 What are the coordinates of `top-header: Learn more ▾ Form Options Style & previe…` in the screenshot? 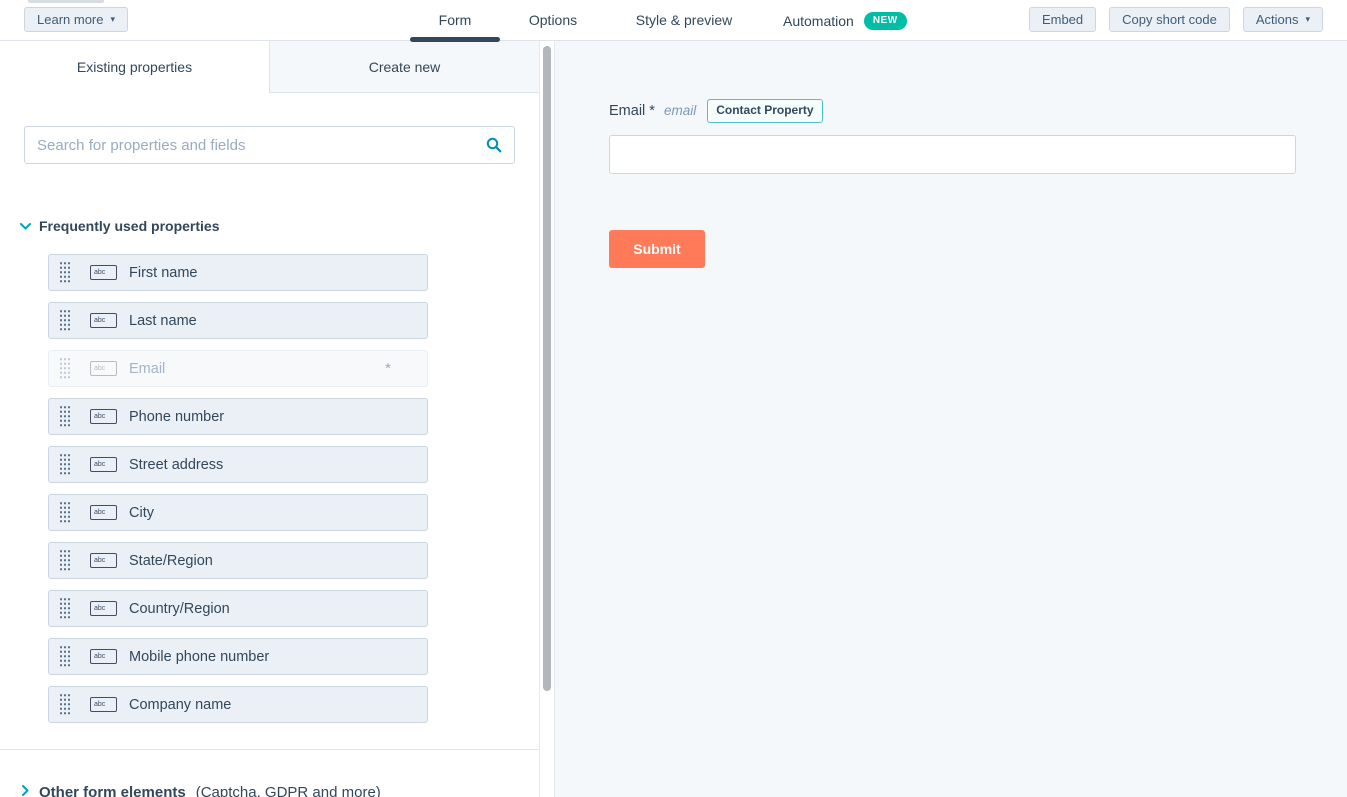 It's located at (673, 21).